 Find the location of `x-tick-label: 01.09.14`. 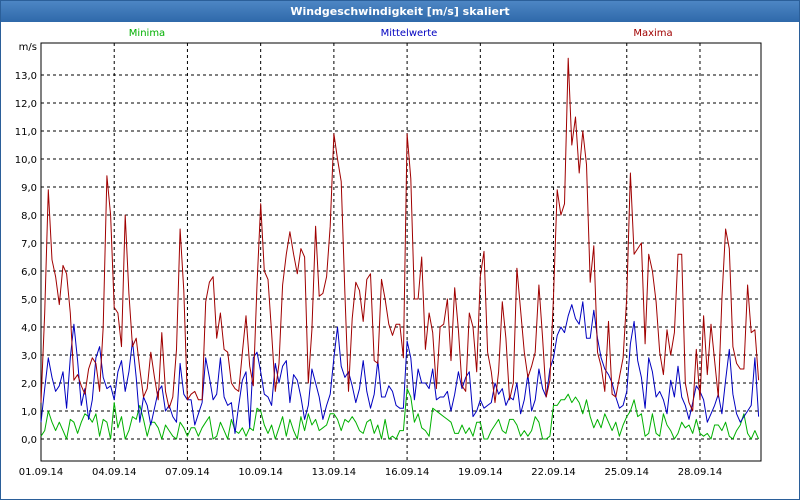

x-tick-label: 01.09.14 is located at coordinates (41, 472).